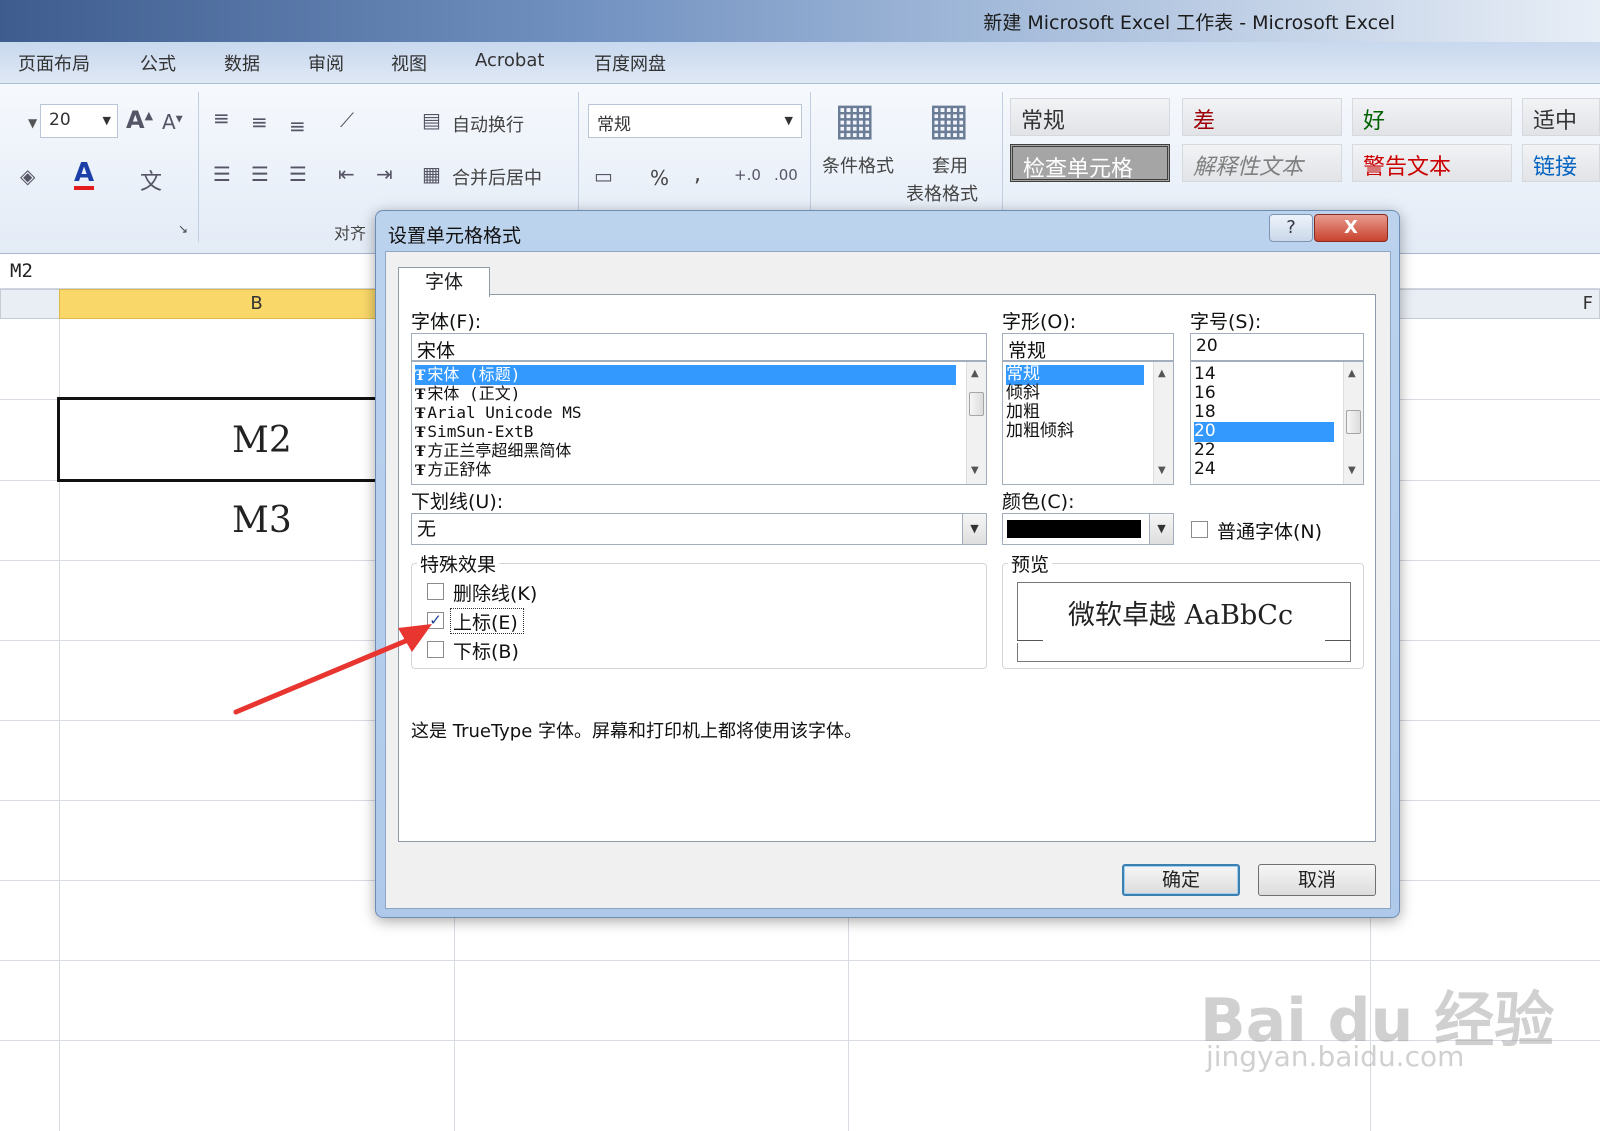 The image size is (1600, 1131). What do you see at coordinates (322, 676) in the screenshot?
I see `arrow-shaft` at bounding box center [322, 676].